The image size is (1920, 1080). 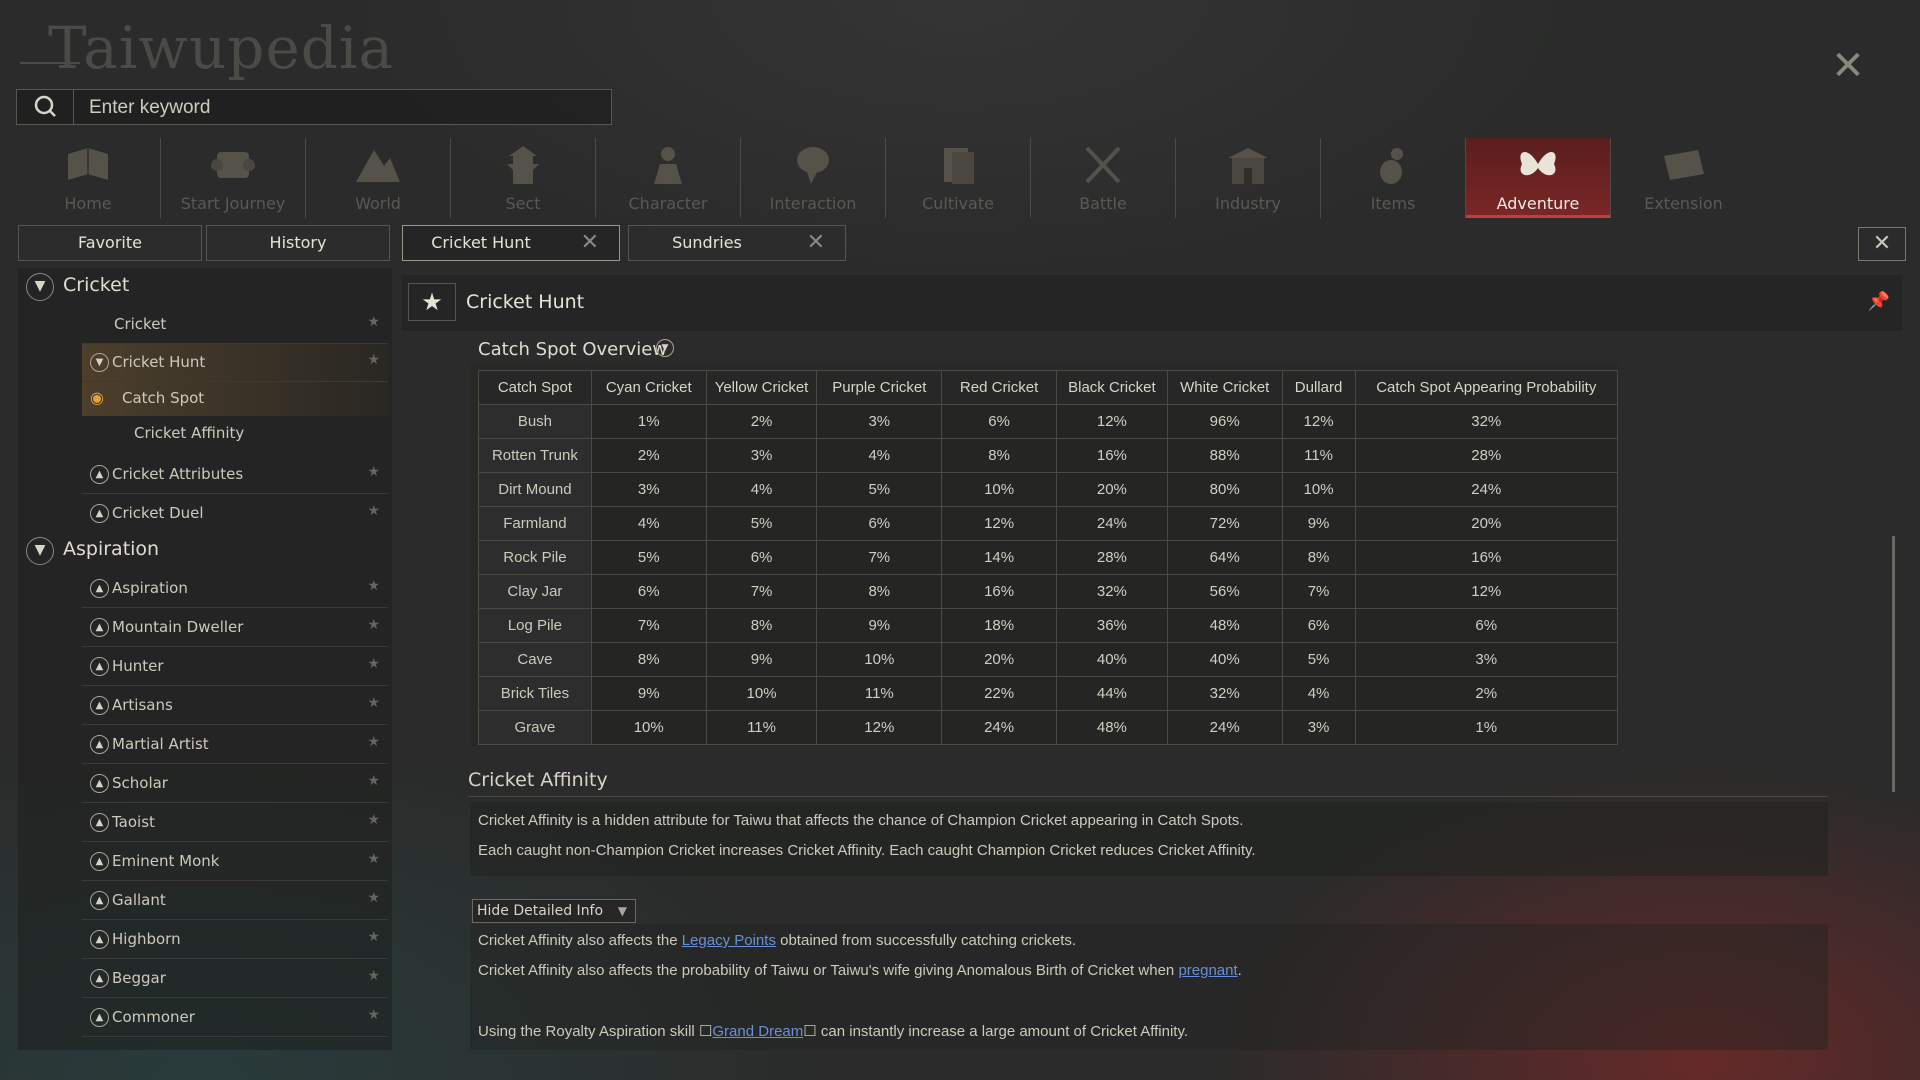 I want to click on sidebar-item-scholar: ▲ Scholar ★, so click(x=235, y=784).